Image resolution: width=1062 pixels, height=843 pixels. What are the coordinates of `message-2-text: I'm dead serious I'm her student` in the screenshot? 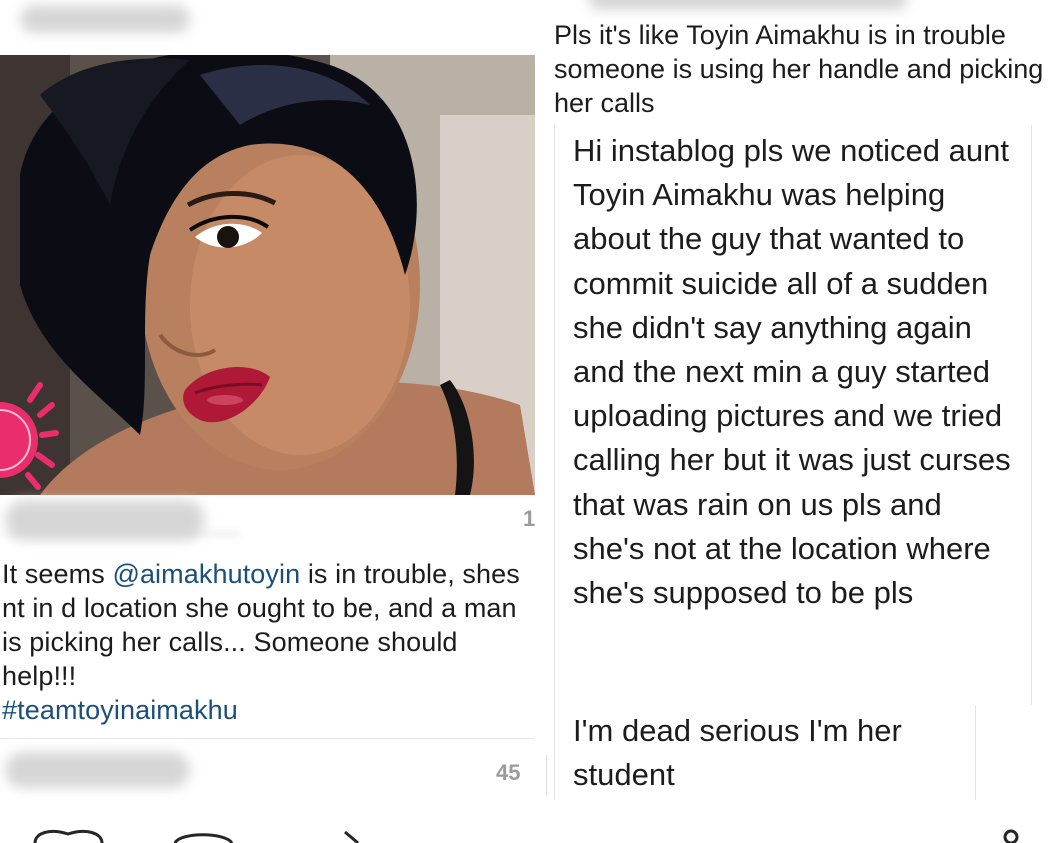 It's located at (737, 753).